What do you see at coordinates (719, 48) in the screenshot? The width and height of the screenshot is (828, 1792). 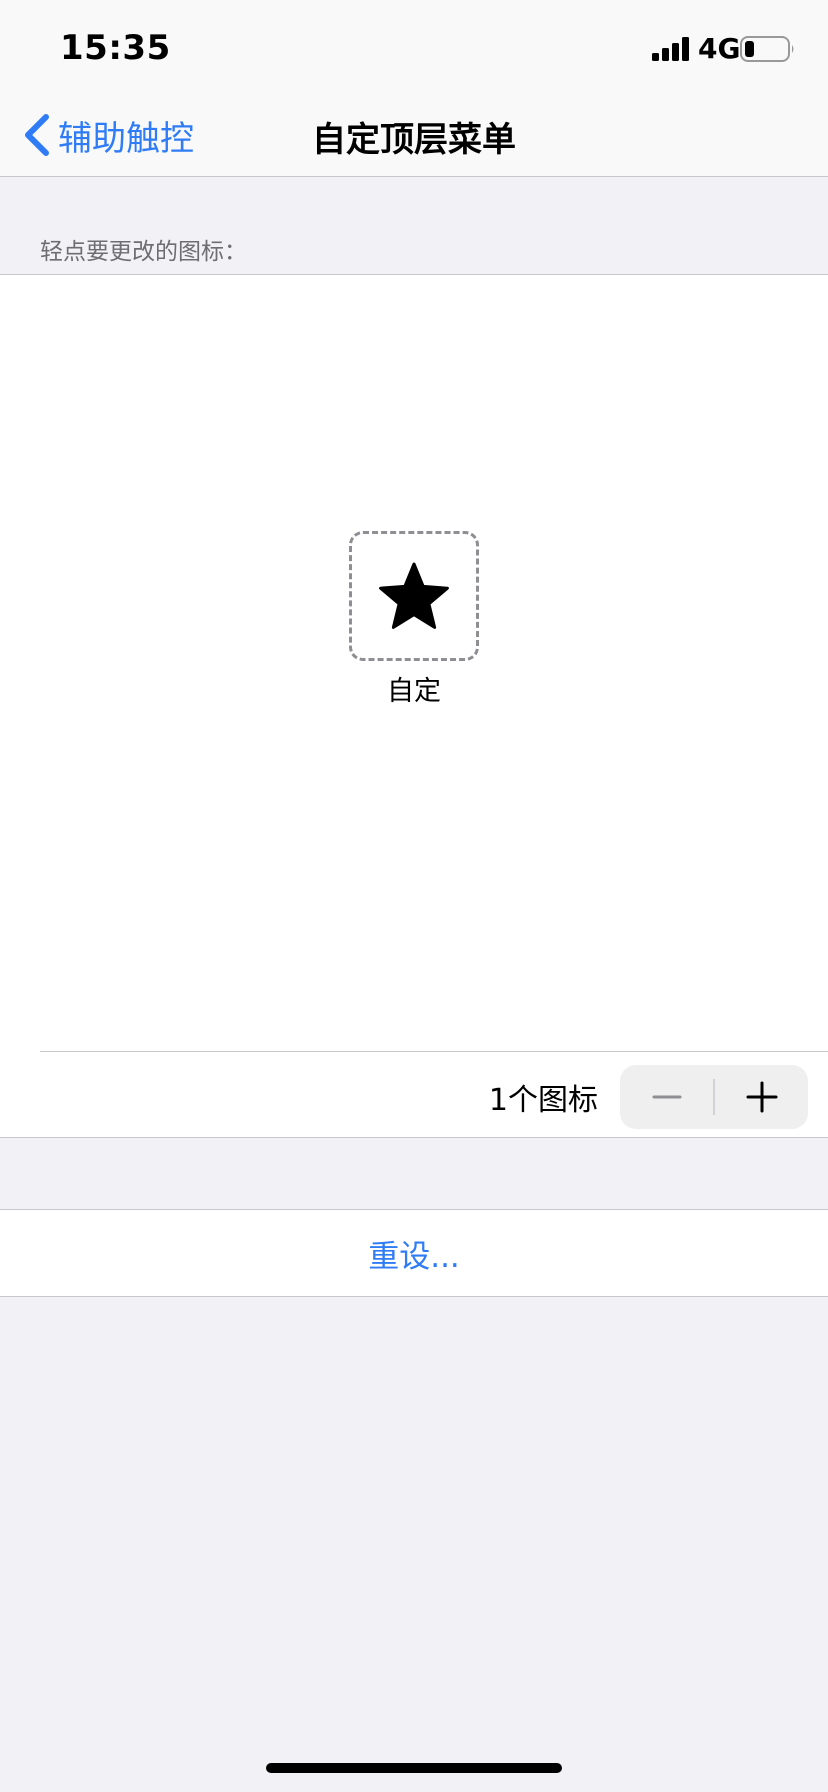 I see `network-type: 4G` at bounding box center [719, 48].